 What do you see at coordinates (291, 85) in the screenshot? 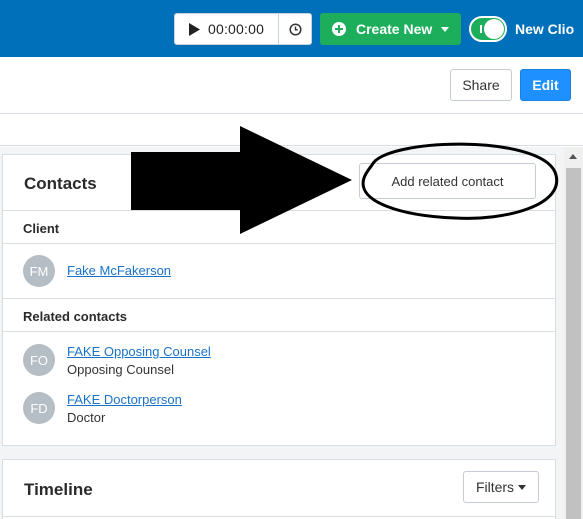
I see `action-bar: Share Edit` at bounding box center [291, 85].